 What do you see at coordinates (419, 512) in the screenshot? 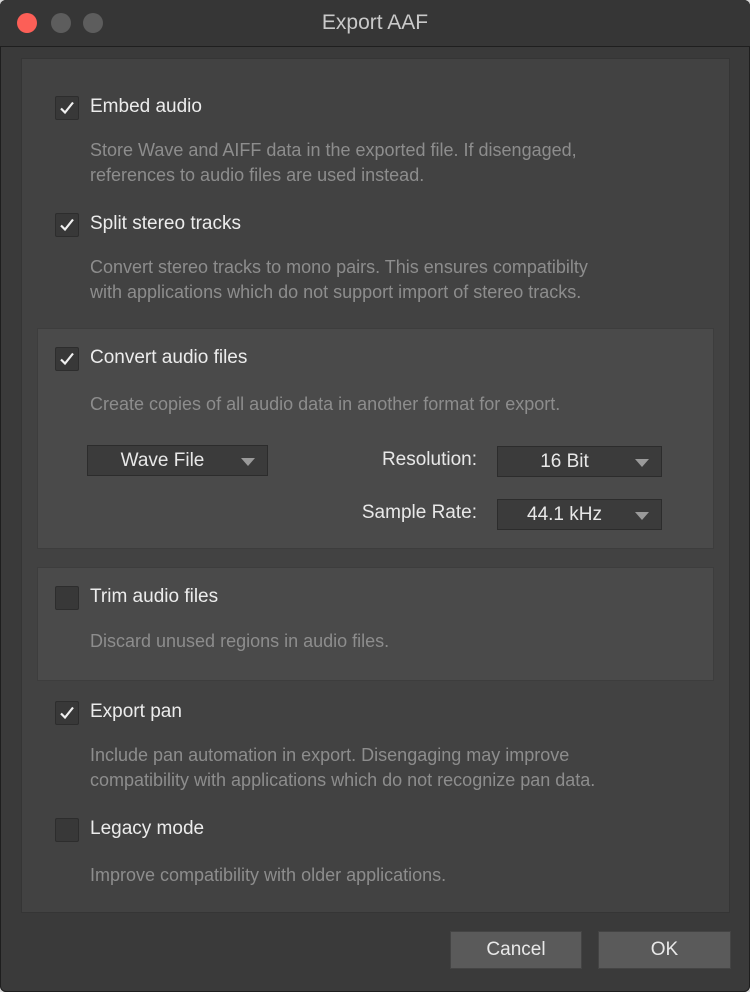
I see `sample-rate-label: Sample Rate:` at bounding box center [419, 512].